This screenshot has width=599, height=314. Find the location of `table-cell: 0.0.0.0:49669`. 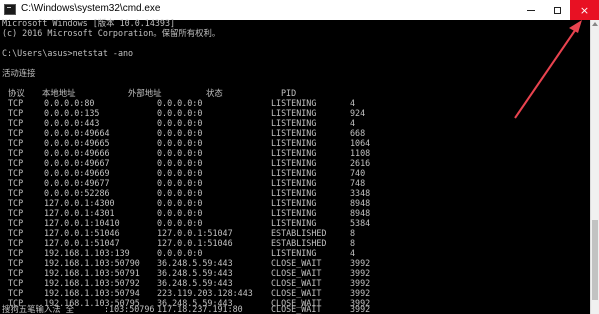

table-cell: 0.0.0.0:49669 is located at coordinates (77, 173).